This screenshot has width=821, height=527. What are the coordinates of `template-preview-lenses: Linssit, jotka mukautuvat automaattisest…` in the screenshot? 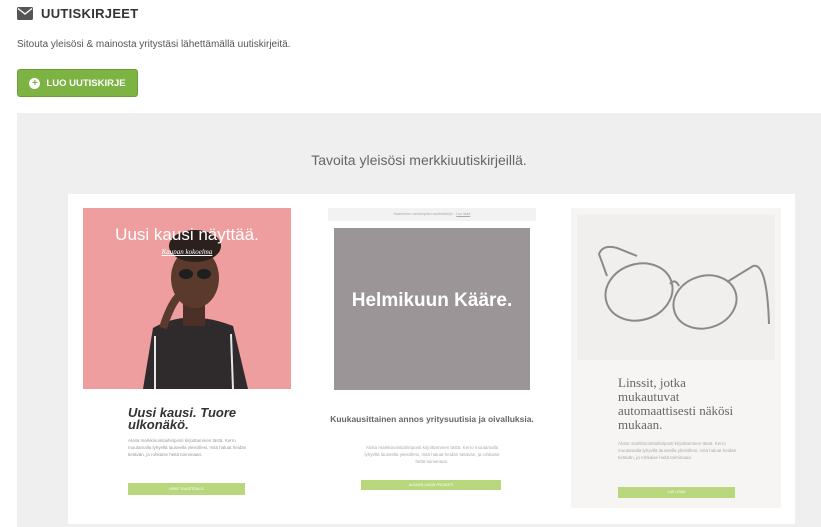 It's located at (676, 358).